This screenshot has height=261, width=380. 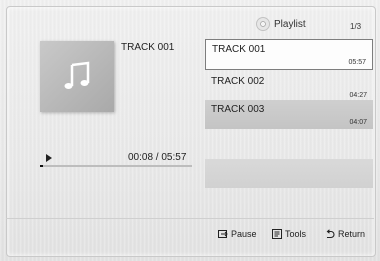 I want to click on play-icon, so click(x=49, y=158).